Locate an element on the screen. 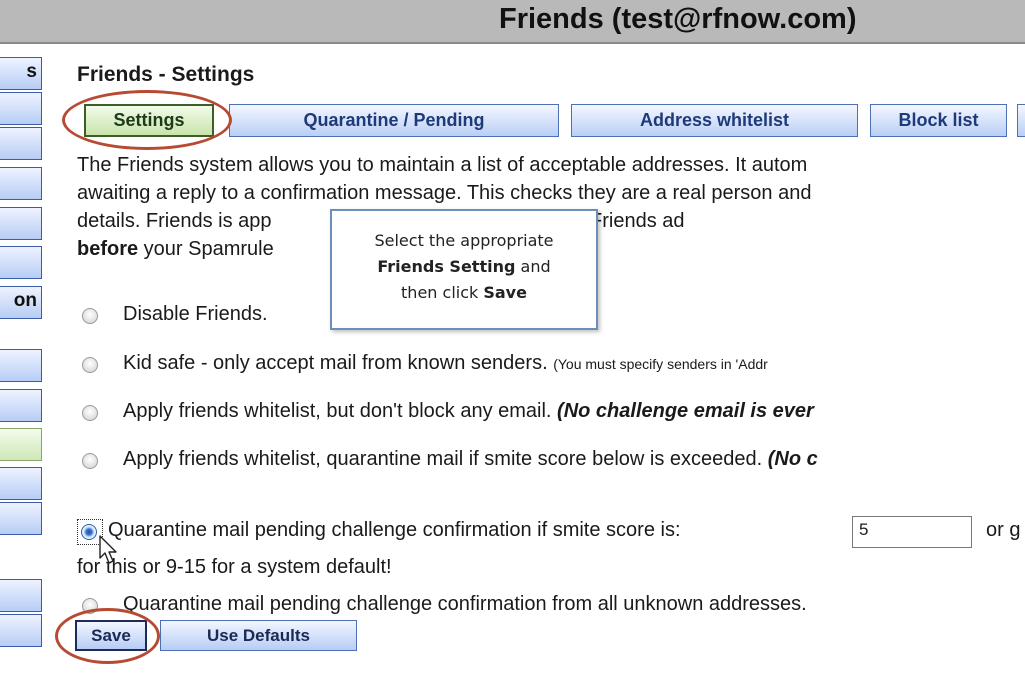 The image size is (1025, 674). use-defaults-button: Use Defaults is located at coordinates (258, 635).